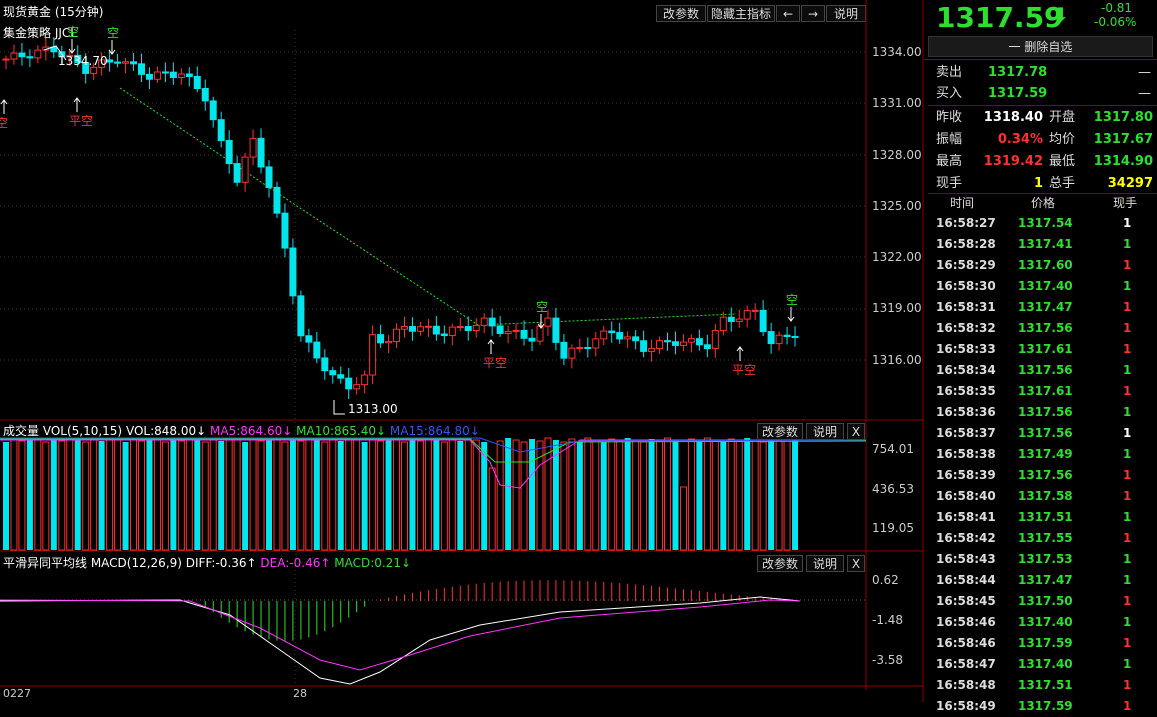 This screenshot has width=1157, height=717. Describe the element at coordinates (1045, 475) in the screenshot. I see `tick-price: 1317.56` at that location.